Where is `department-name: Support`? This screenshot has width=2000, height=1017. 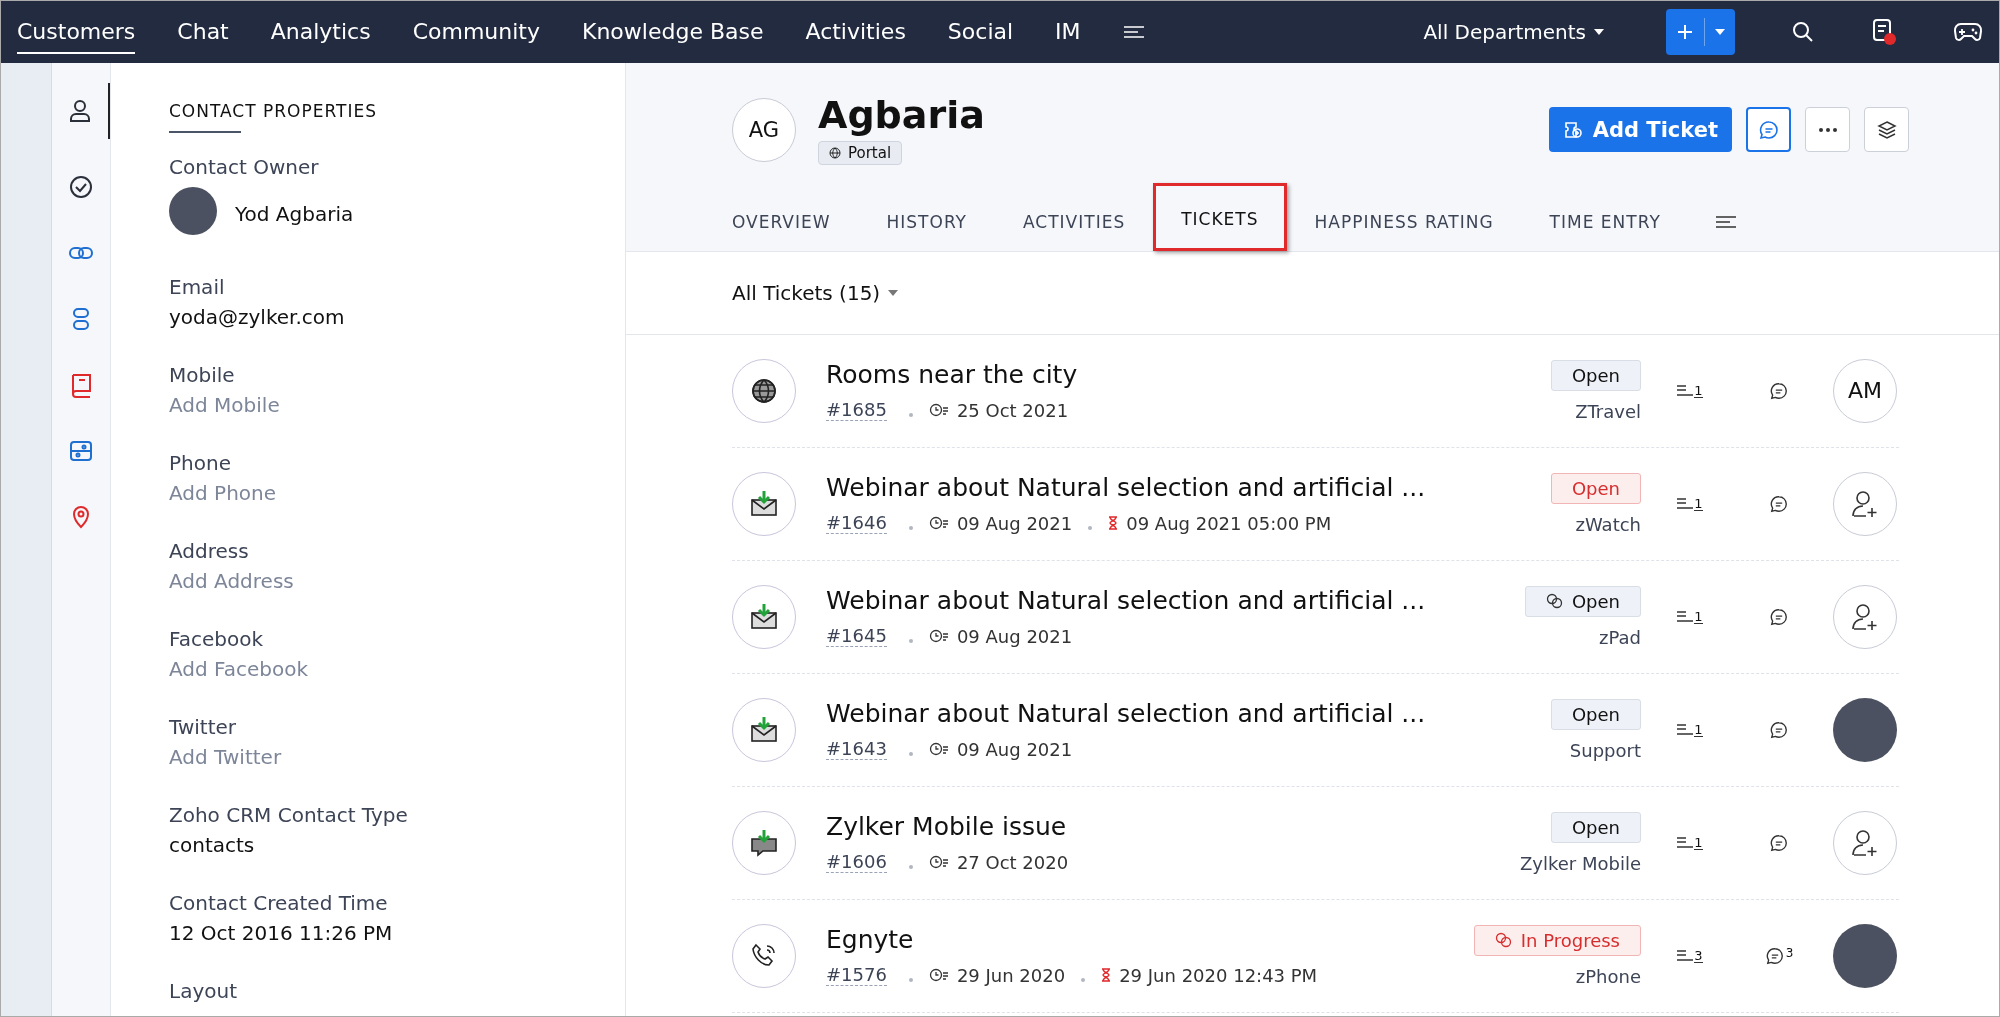 department-name: Support is located at coordinates (1605, 750).